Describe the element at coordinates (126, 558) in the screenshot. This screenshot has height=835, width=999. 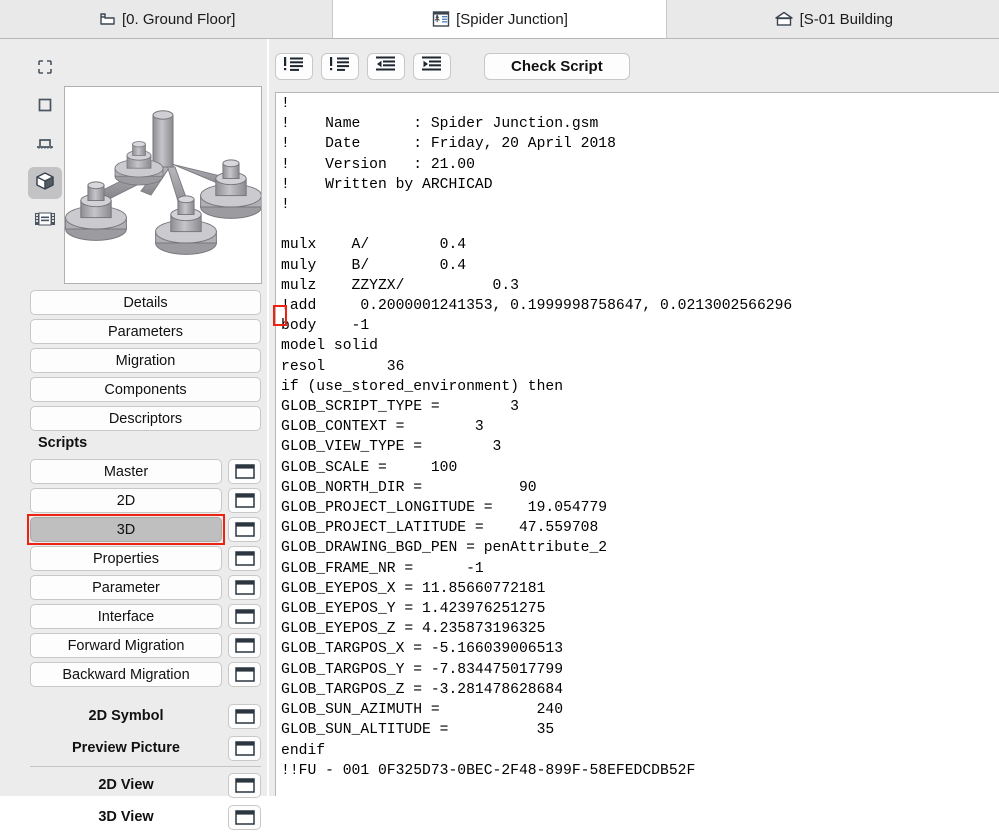
I see `script-properties-button: Properties` at that location.